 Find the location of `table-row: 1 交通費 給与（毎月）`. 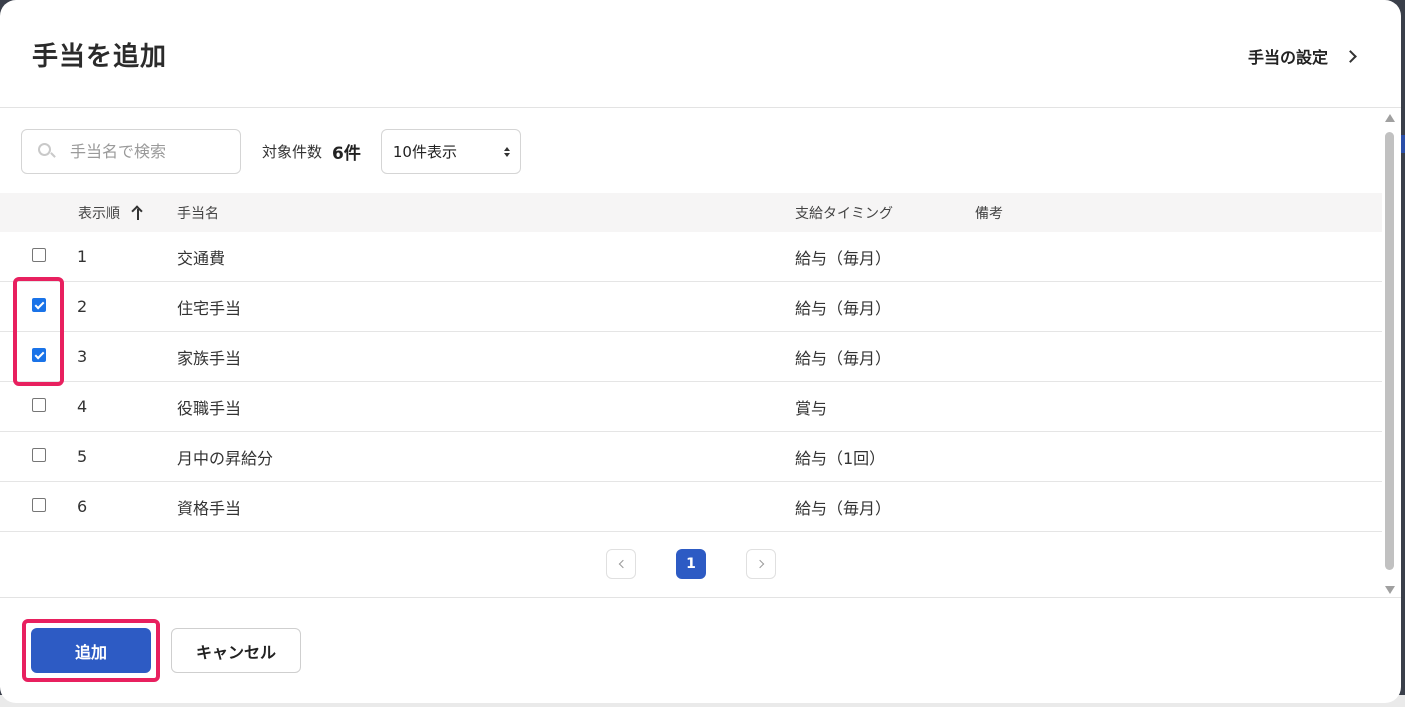

table-row: 1 交通費 給与（毎月） is located at coordinates (691, 257).